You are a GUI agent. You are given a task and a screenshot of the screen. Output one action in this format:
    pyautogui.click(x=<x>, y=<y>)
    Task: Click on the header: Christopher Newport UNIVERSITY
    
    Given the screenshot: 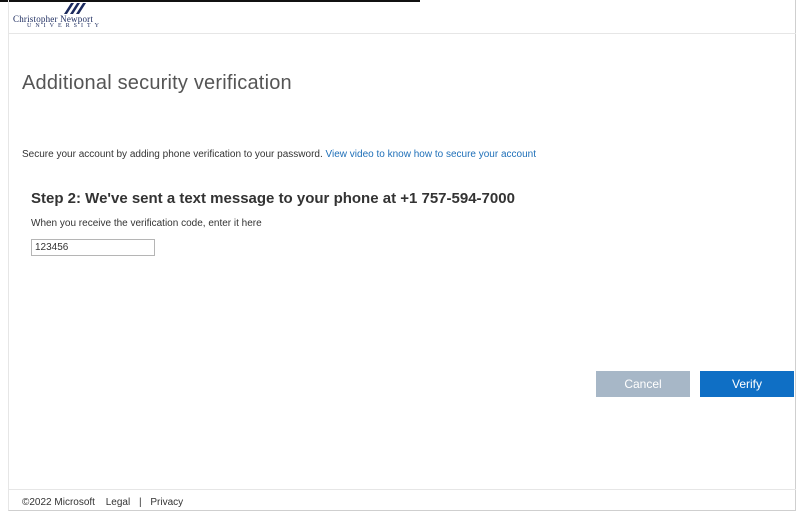 What is the action you would take?
    pyautogui.click(x=402, y=17)
    